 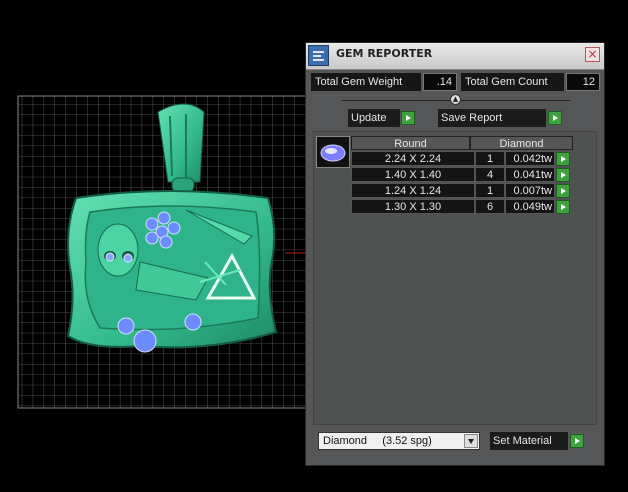 I want to click on material-select: Diamond (3.52 spg), so click(x=399, y=441).